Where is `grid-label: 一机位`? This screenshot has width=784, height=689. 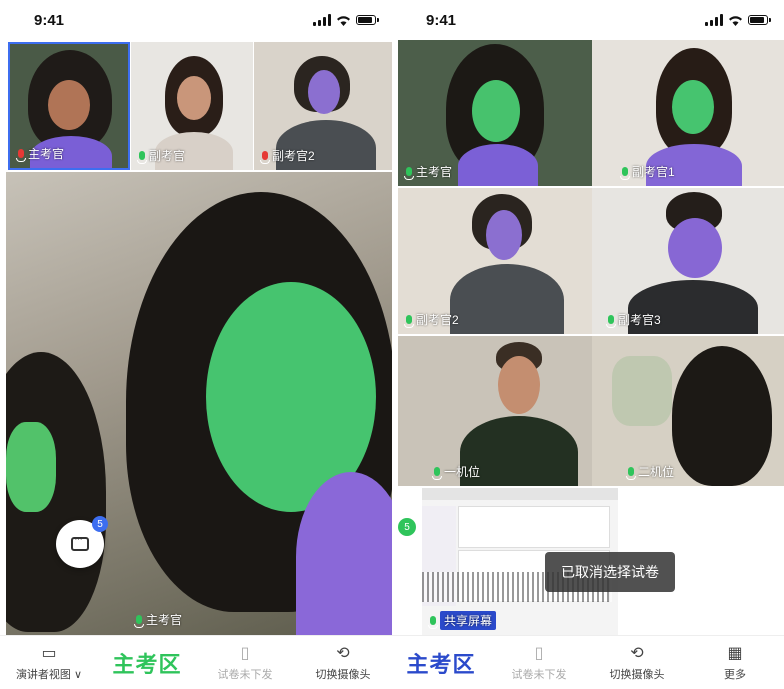 grid-label: 一机位 is located at coordinates (462, 472).